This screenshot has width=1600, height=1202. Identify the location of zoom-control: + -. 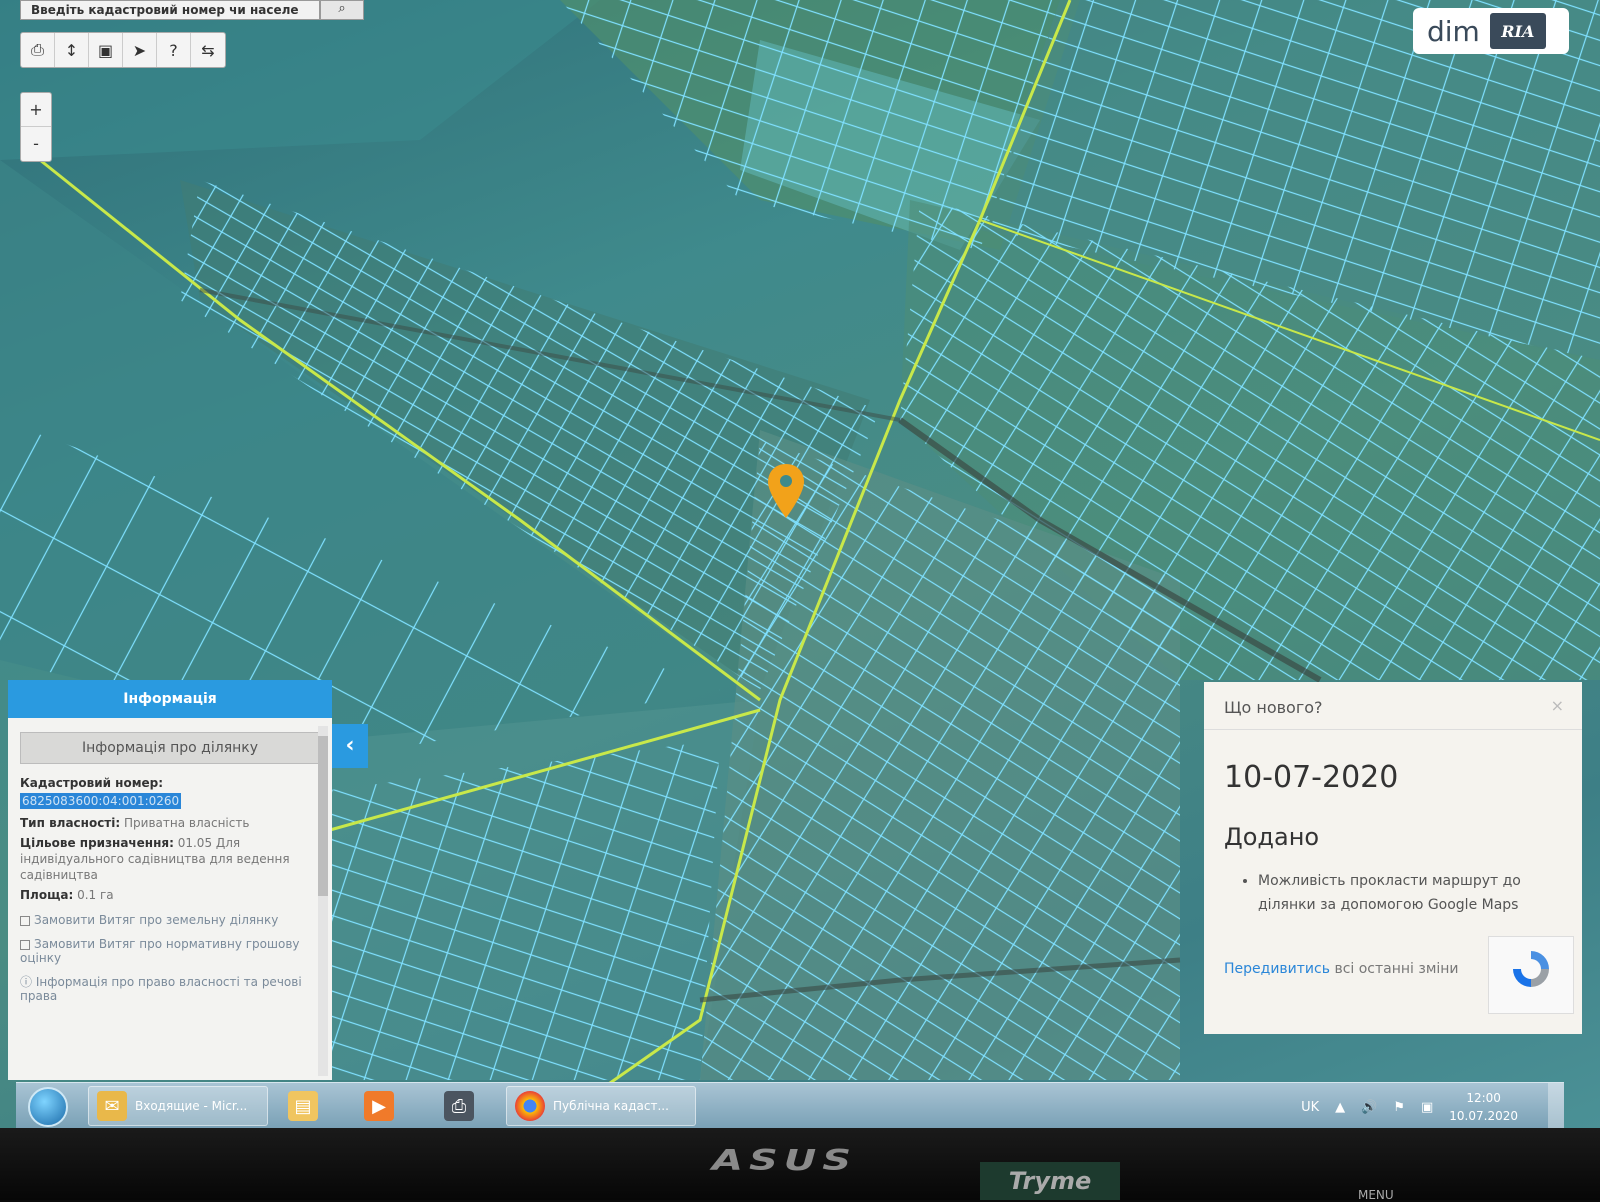
(36, 127).